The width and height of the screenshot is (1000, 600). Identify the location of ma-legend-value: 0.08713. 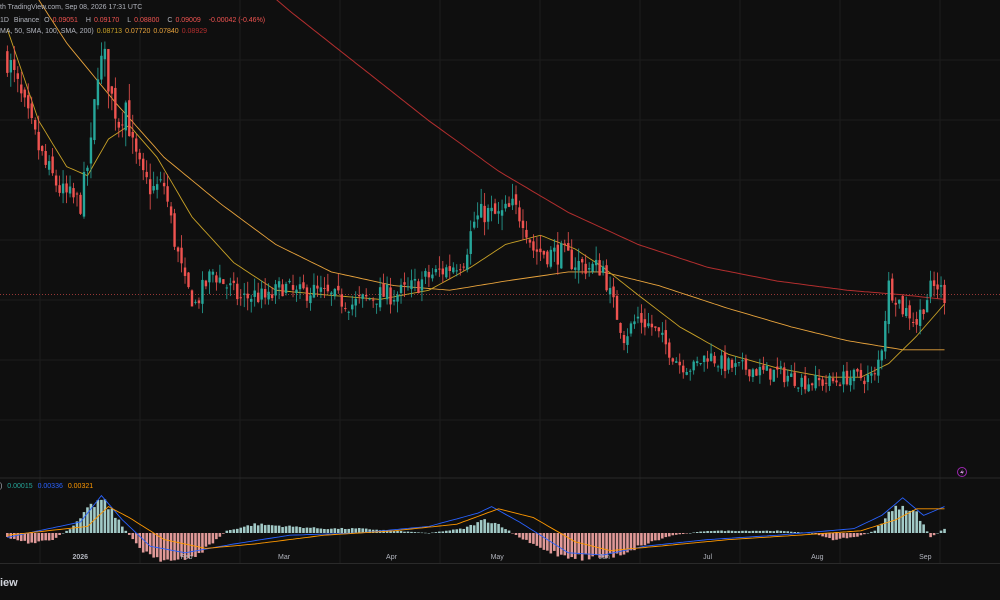
(109, 31).